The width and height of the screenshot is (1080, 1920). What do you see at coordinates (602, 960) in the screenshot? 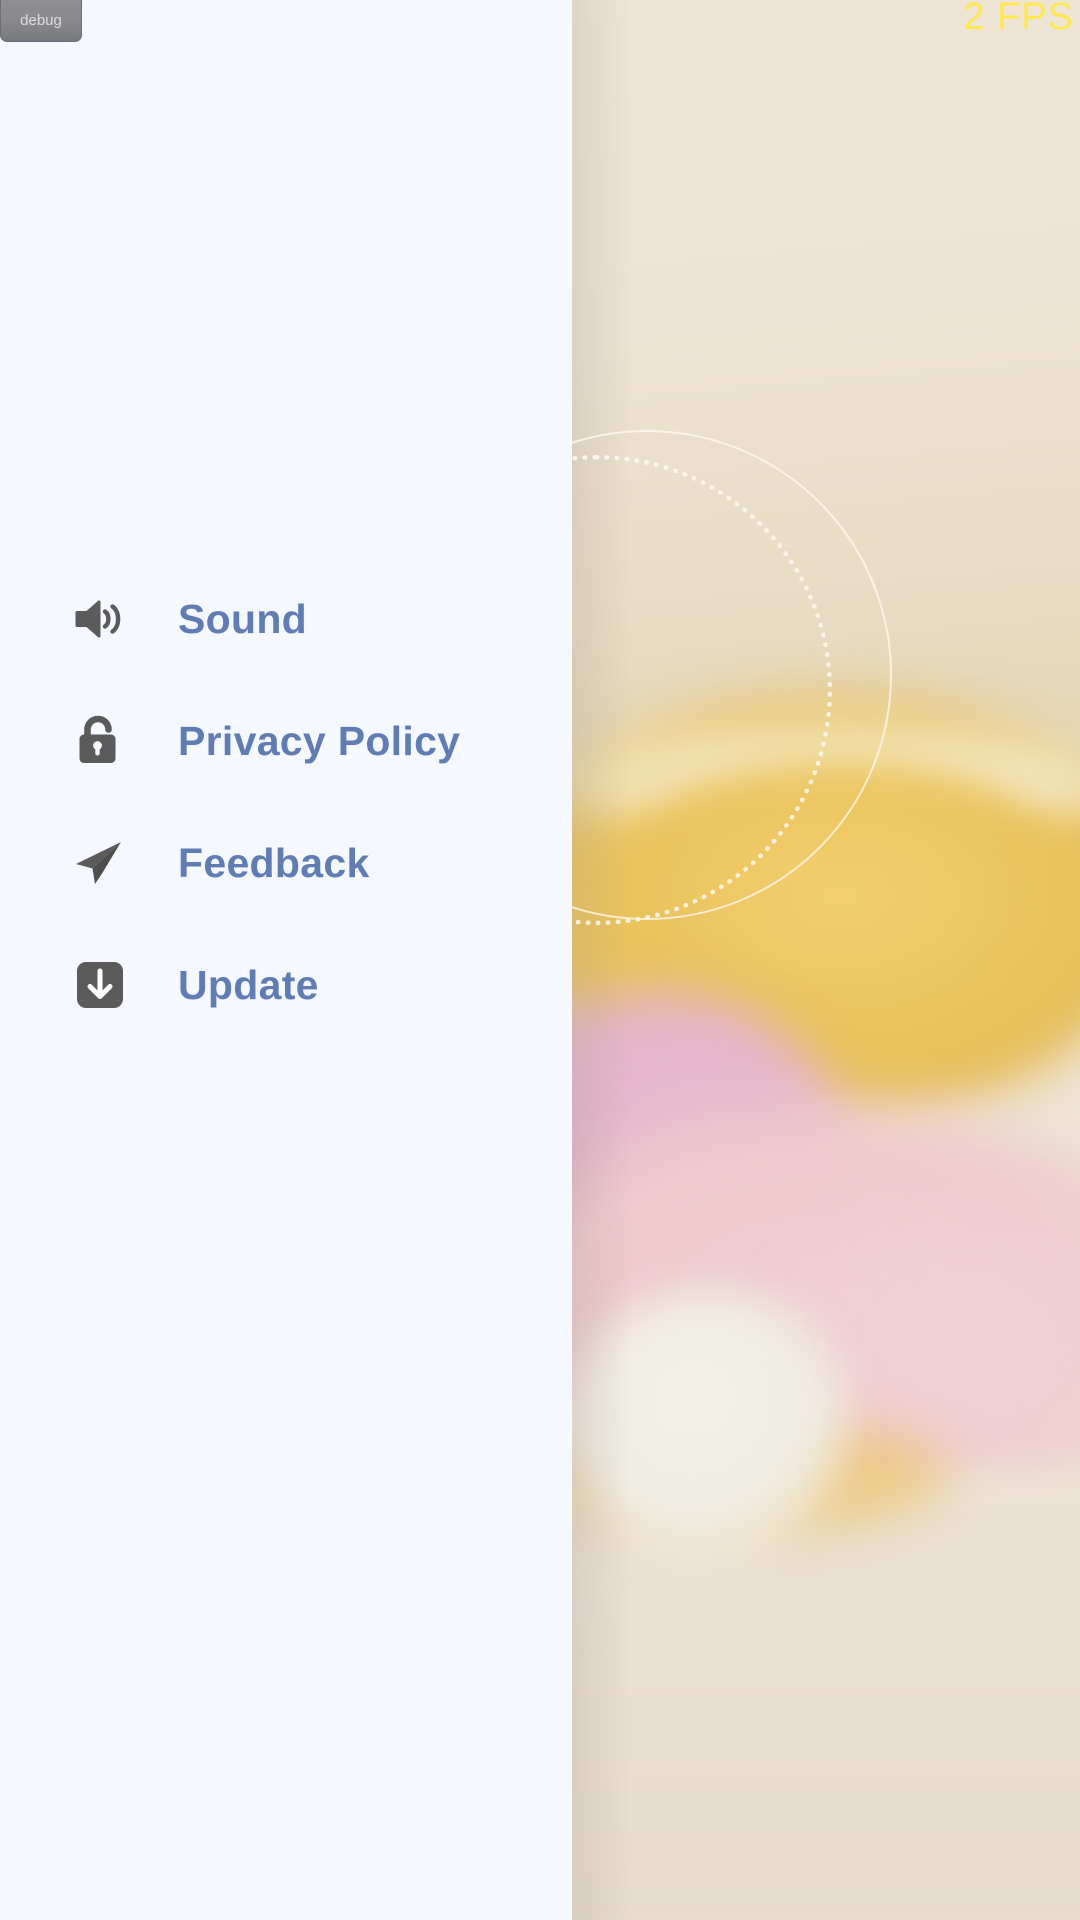
I see `background-edge-shadow` at bounding box center [602, 960].